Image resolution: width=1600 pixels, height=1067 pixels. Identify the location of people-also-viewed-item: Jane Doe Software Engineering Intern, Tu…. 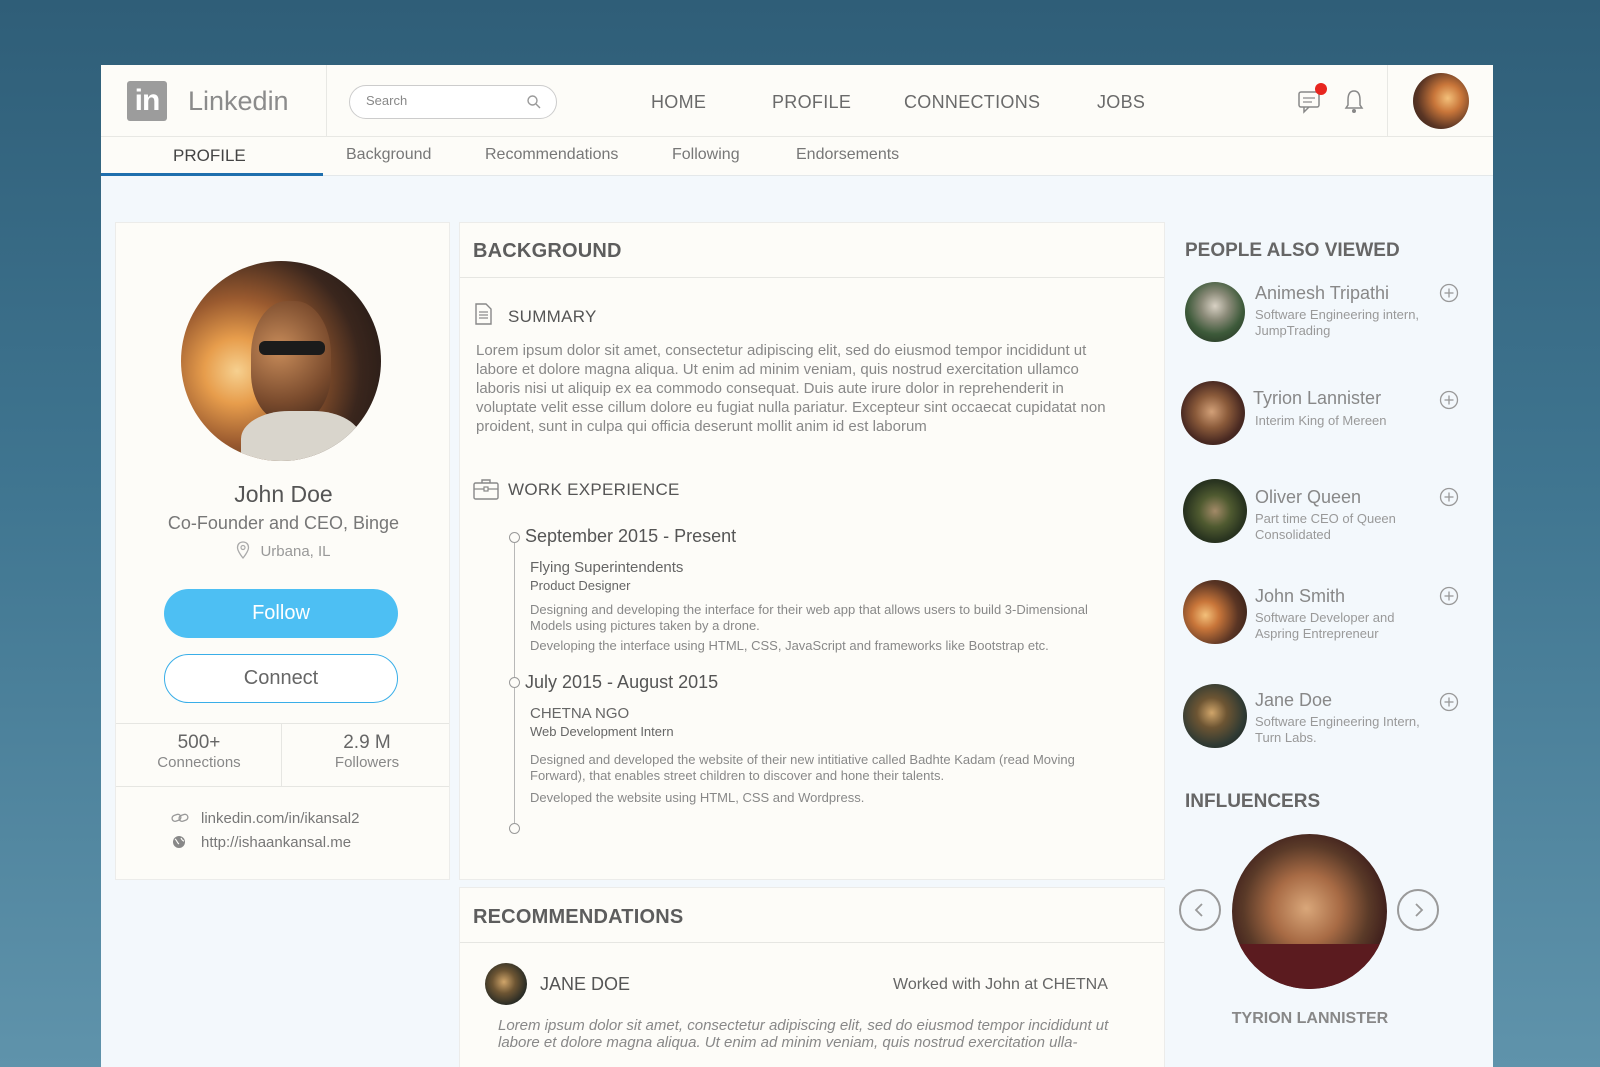
(1328, 717).